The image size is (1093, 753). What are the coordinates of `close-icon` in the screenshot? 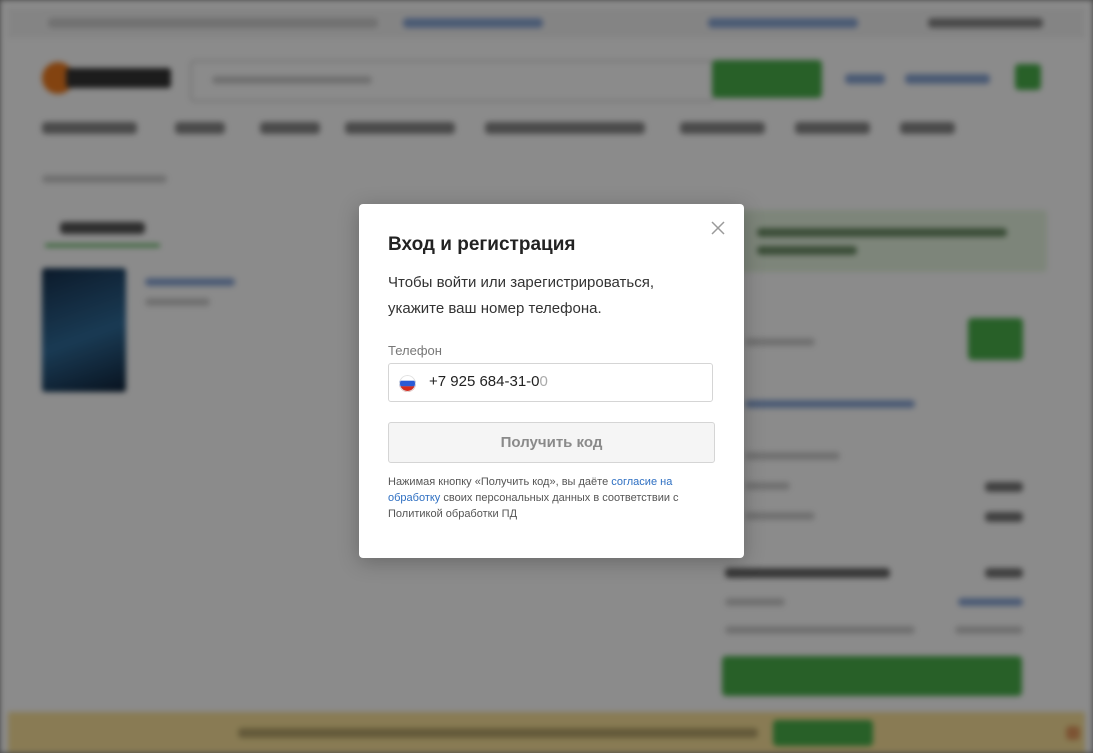 It's located at (718, 228).